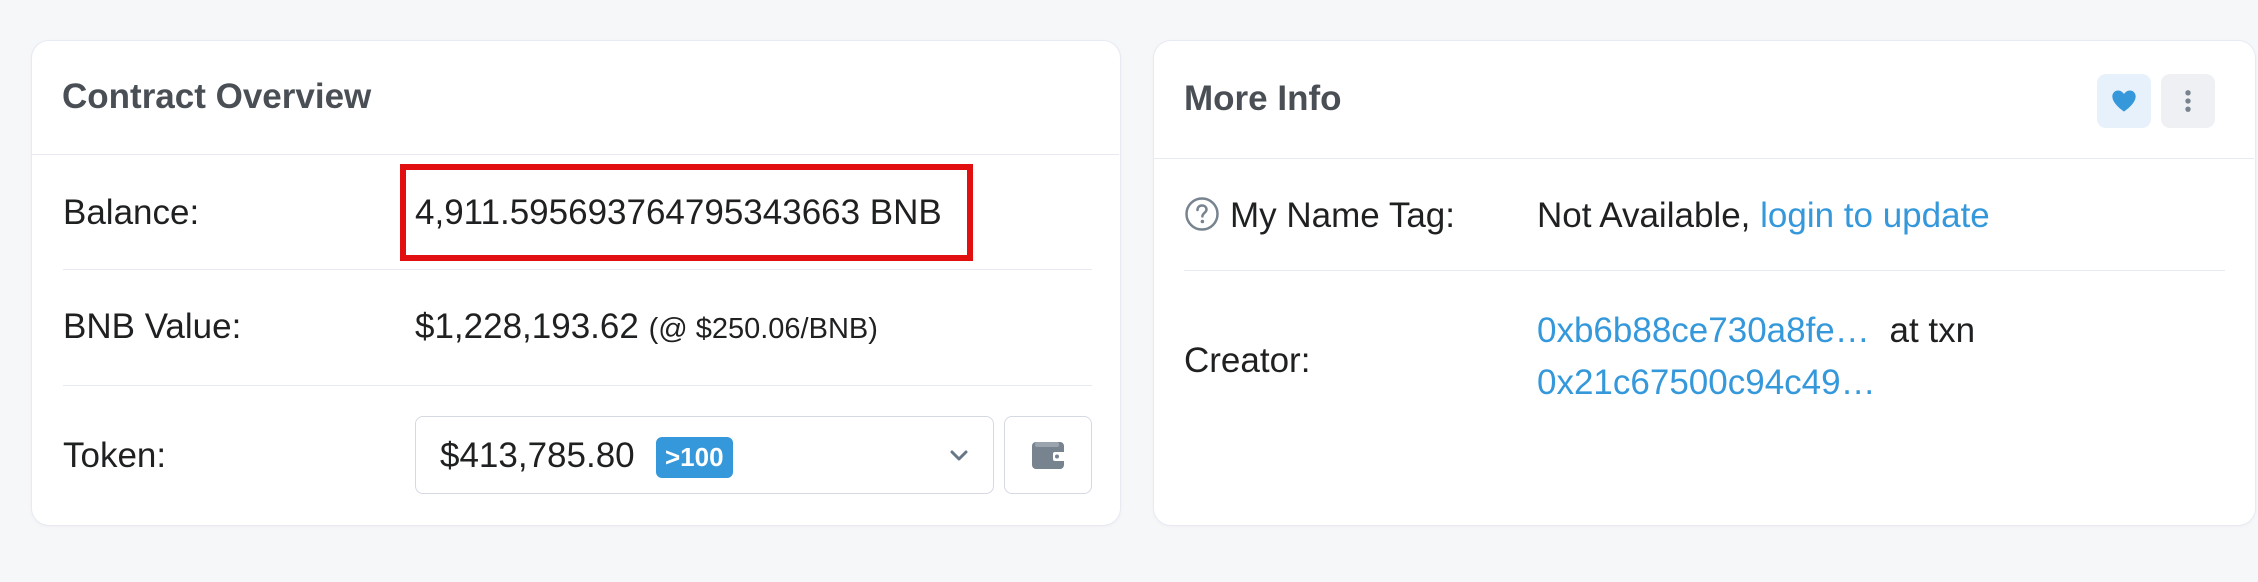  Describe the element at coordinates (1875, 215) in the screenshot. I see `login-link: login to update` at that location.